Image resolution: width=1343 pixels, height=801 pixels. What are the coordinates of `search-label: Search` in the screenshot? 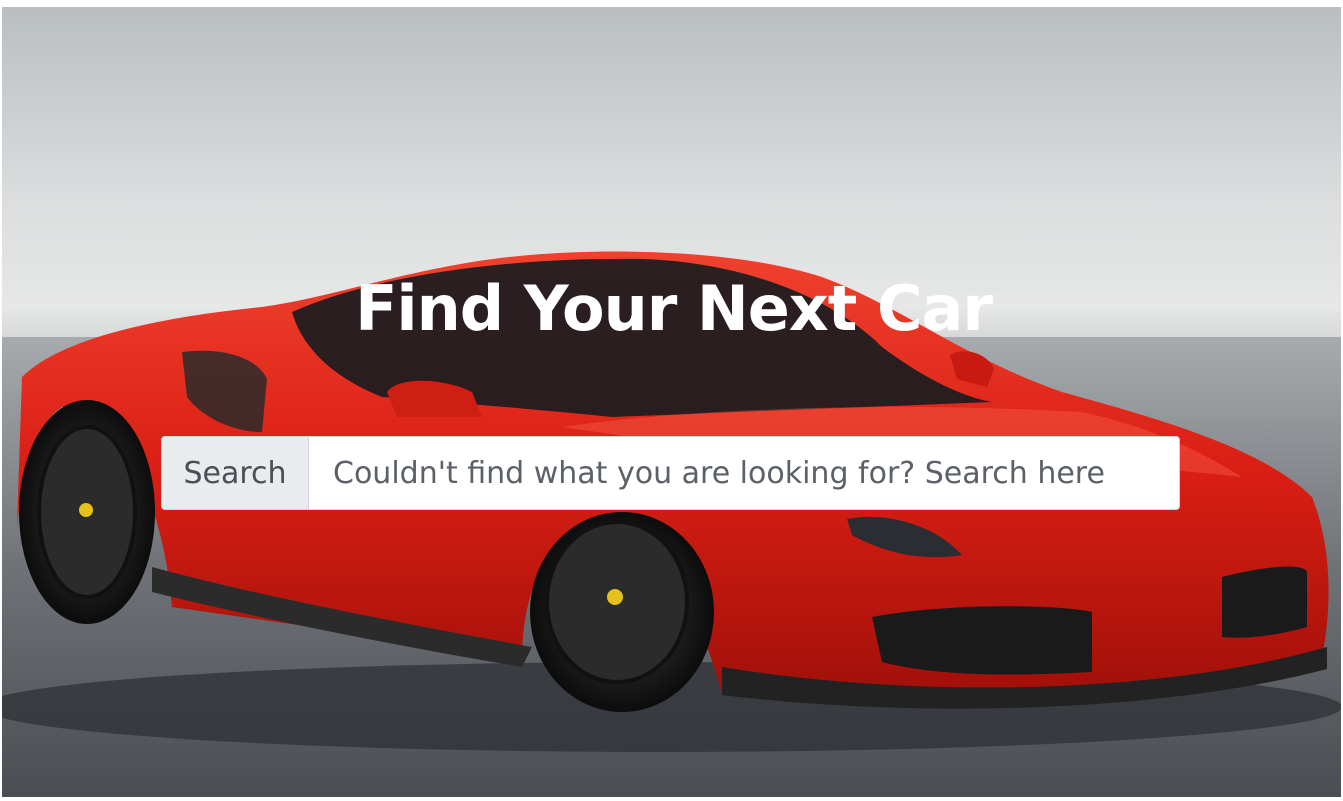 It's located at (235, 473).